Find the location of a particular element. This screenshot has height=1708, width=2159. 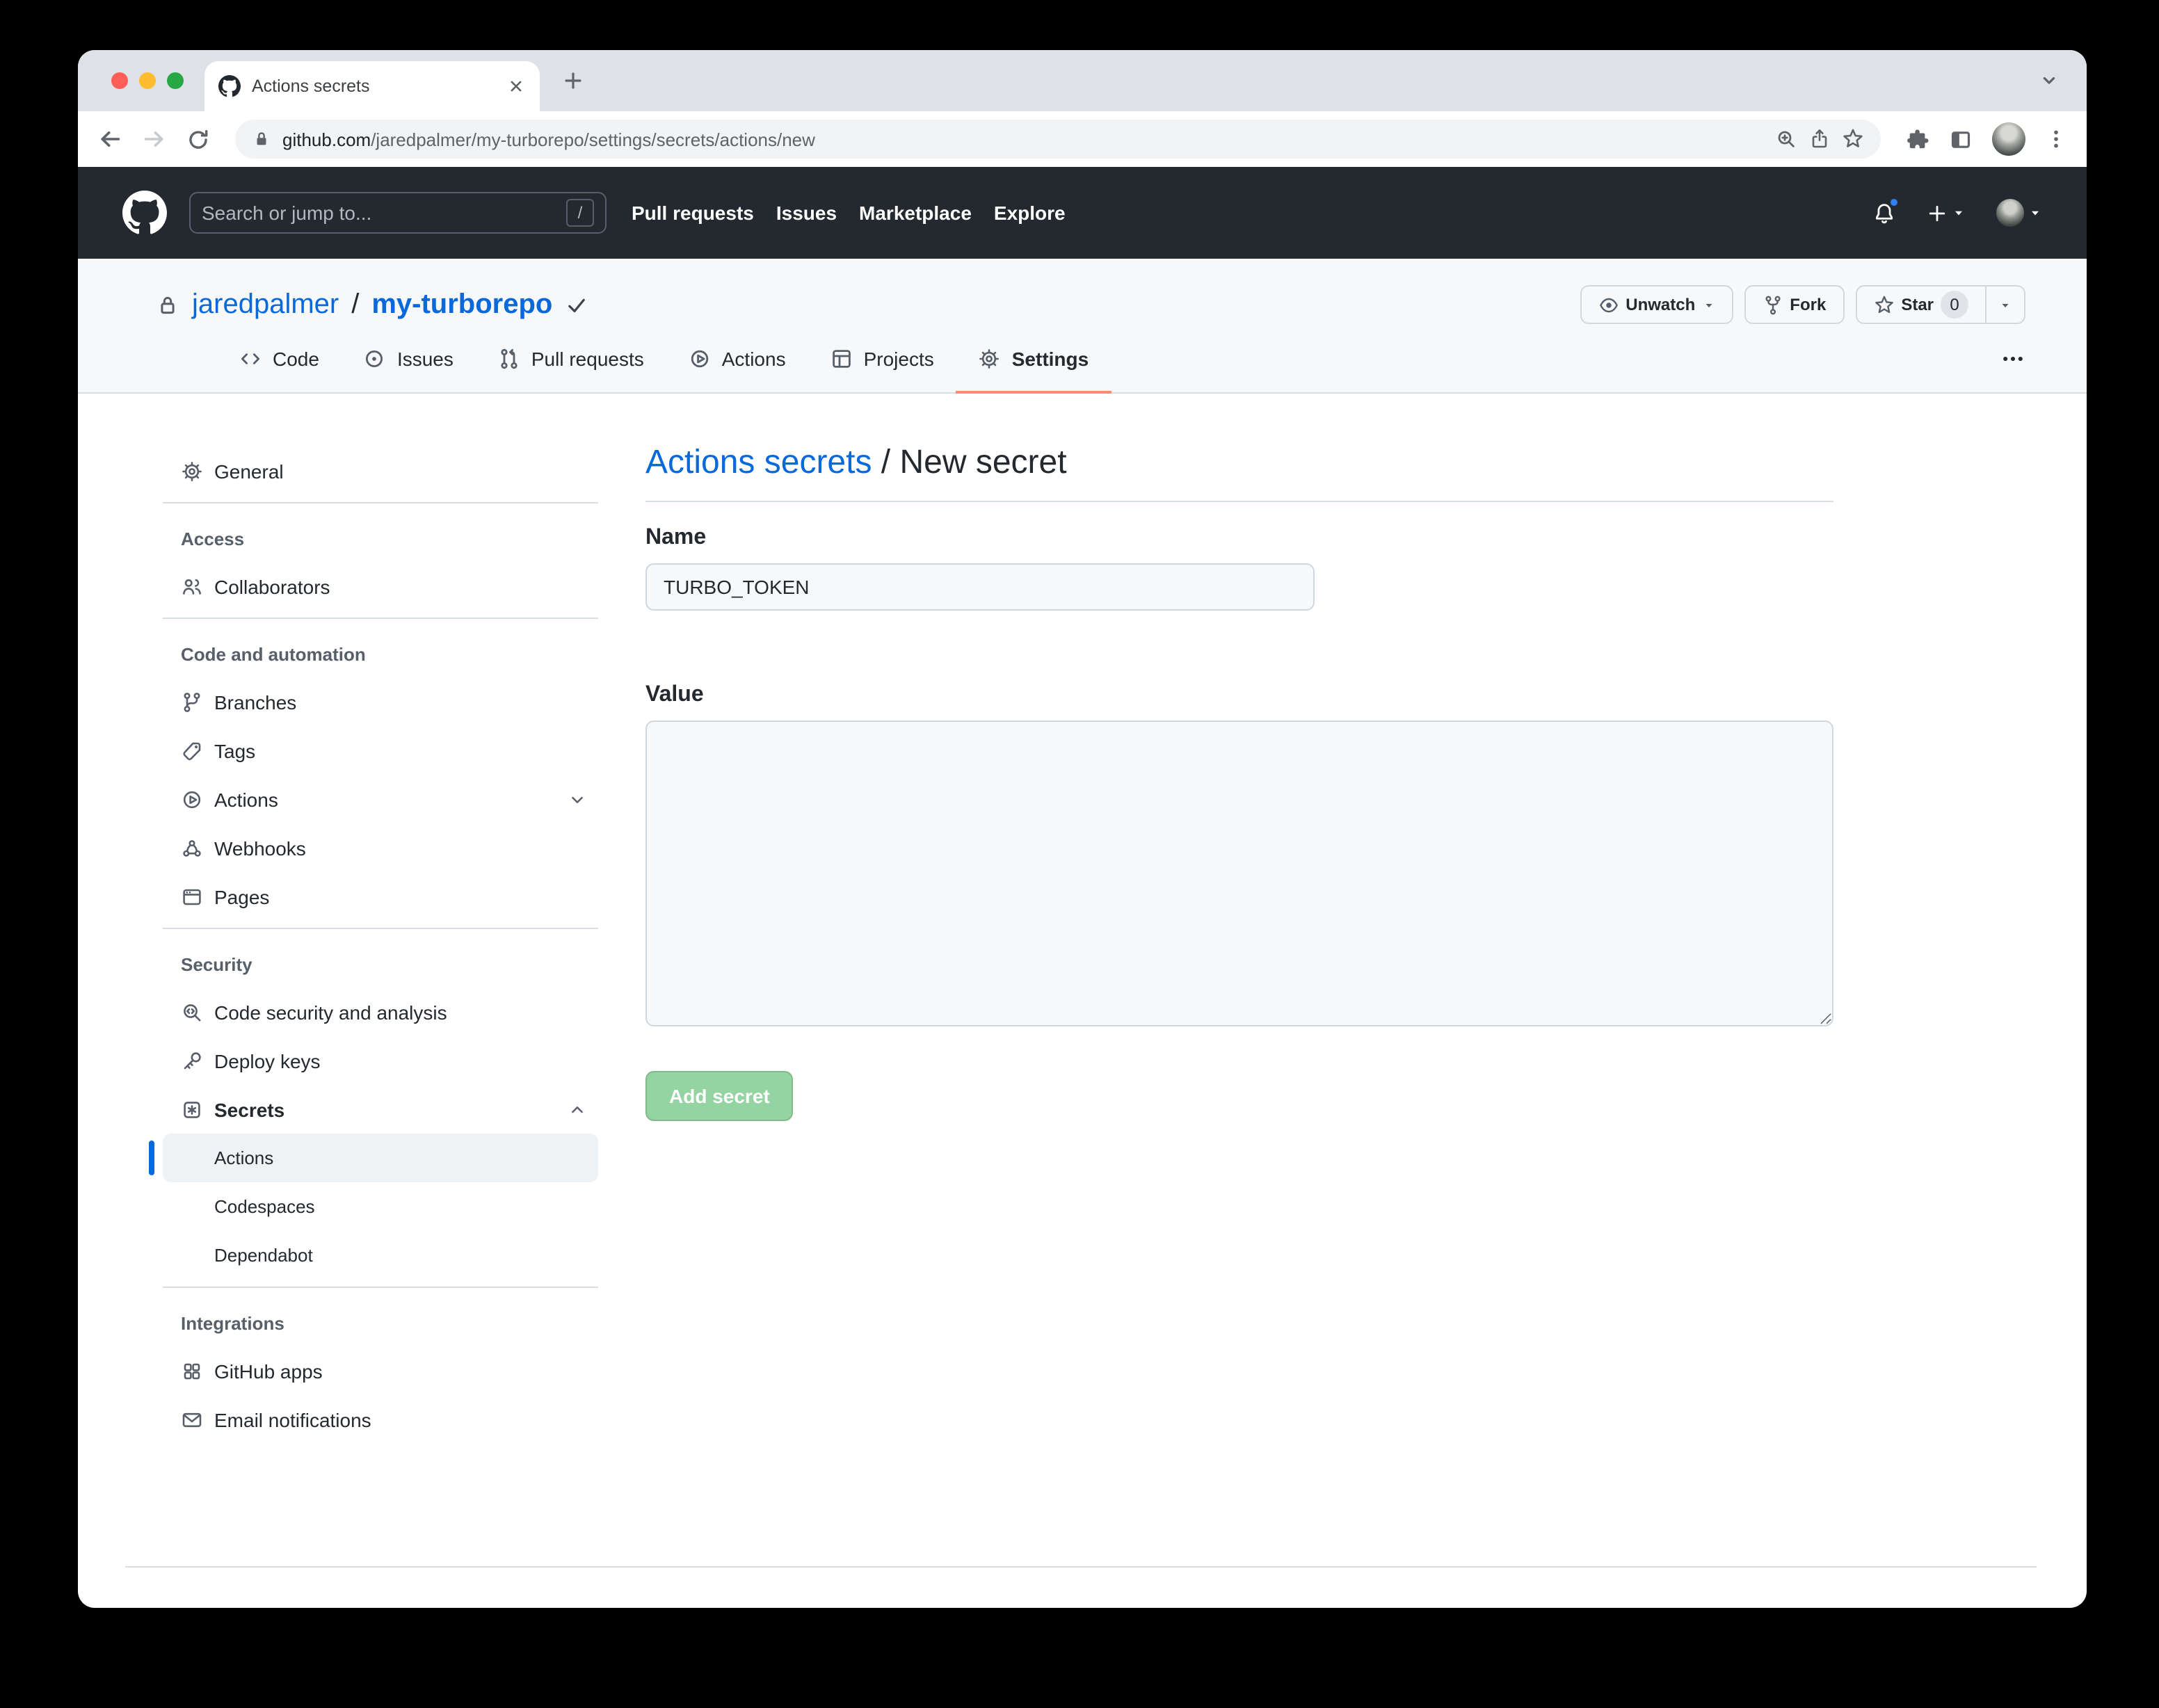

create-new-menu is located at coordinates (1946, 212).